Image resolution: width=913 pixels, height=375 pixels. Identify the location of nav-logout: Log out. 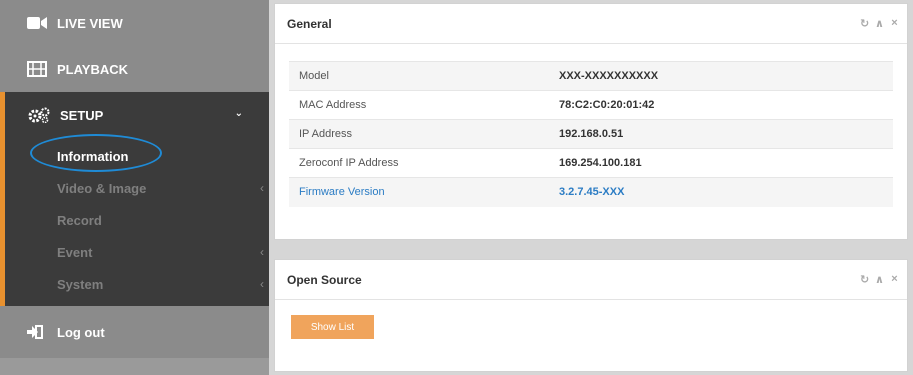
(134, 332).